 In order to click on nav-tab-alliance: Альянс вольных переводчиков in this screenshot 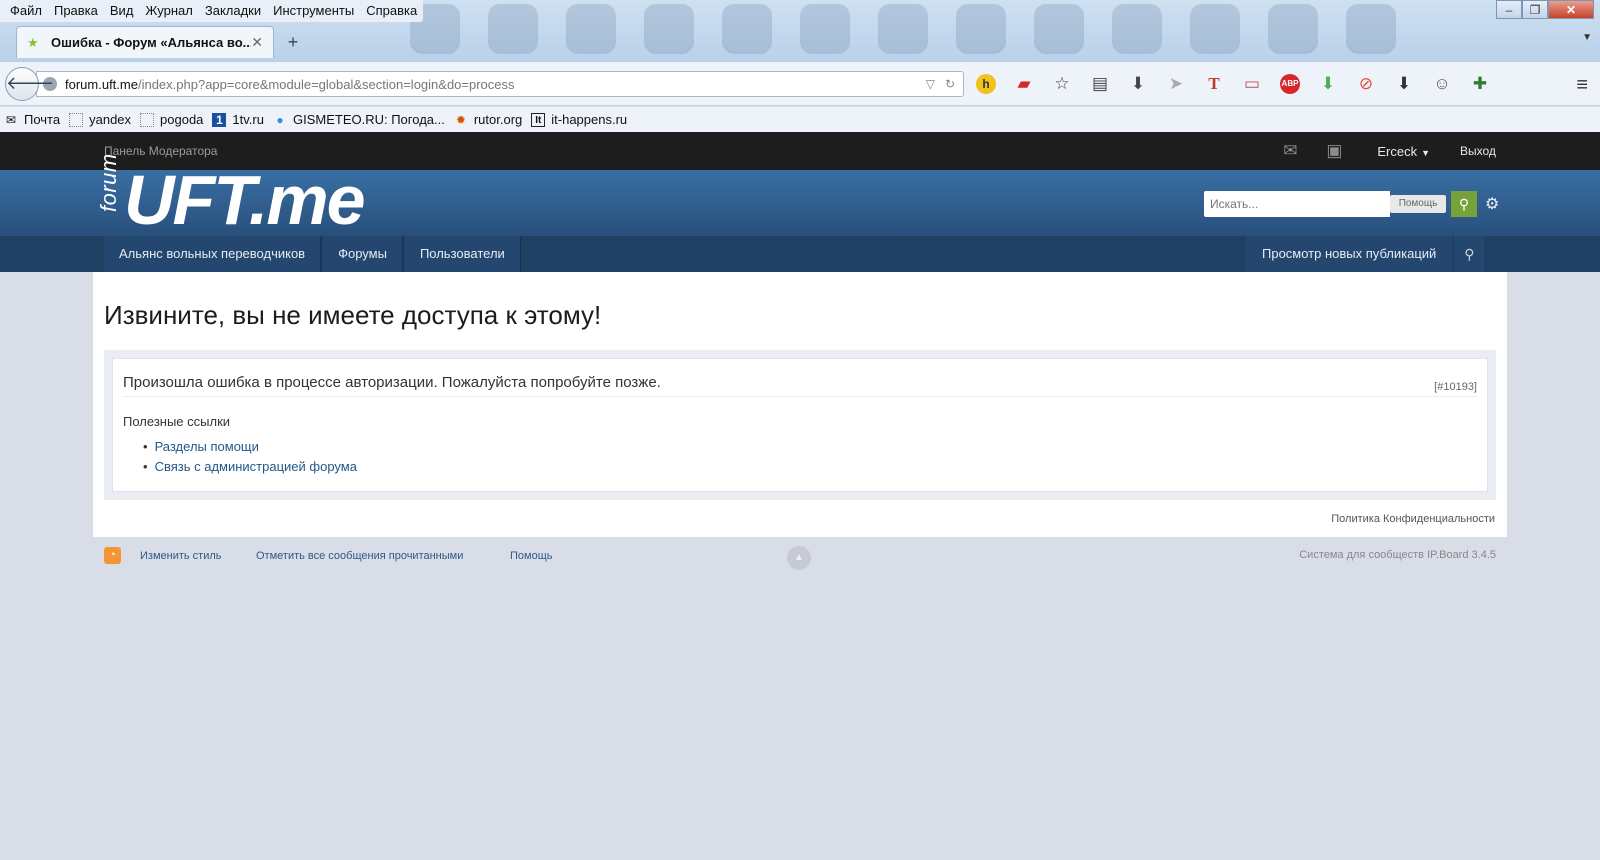, I will do `click(213, 254)`.